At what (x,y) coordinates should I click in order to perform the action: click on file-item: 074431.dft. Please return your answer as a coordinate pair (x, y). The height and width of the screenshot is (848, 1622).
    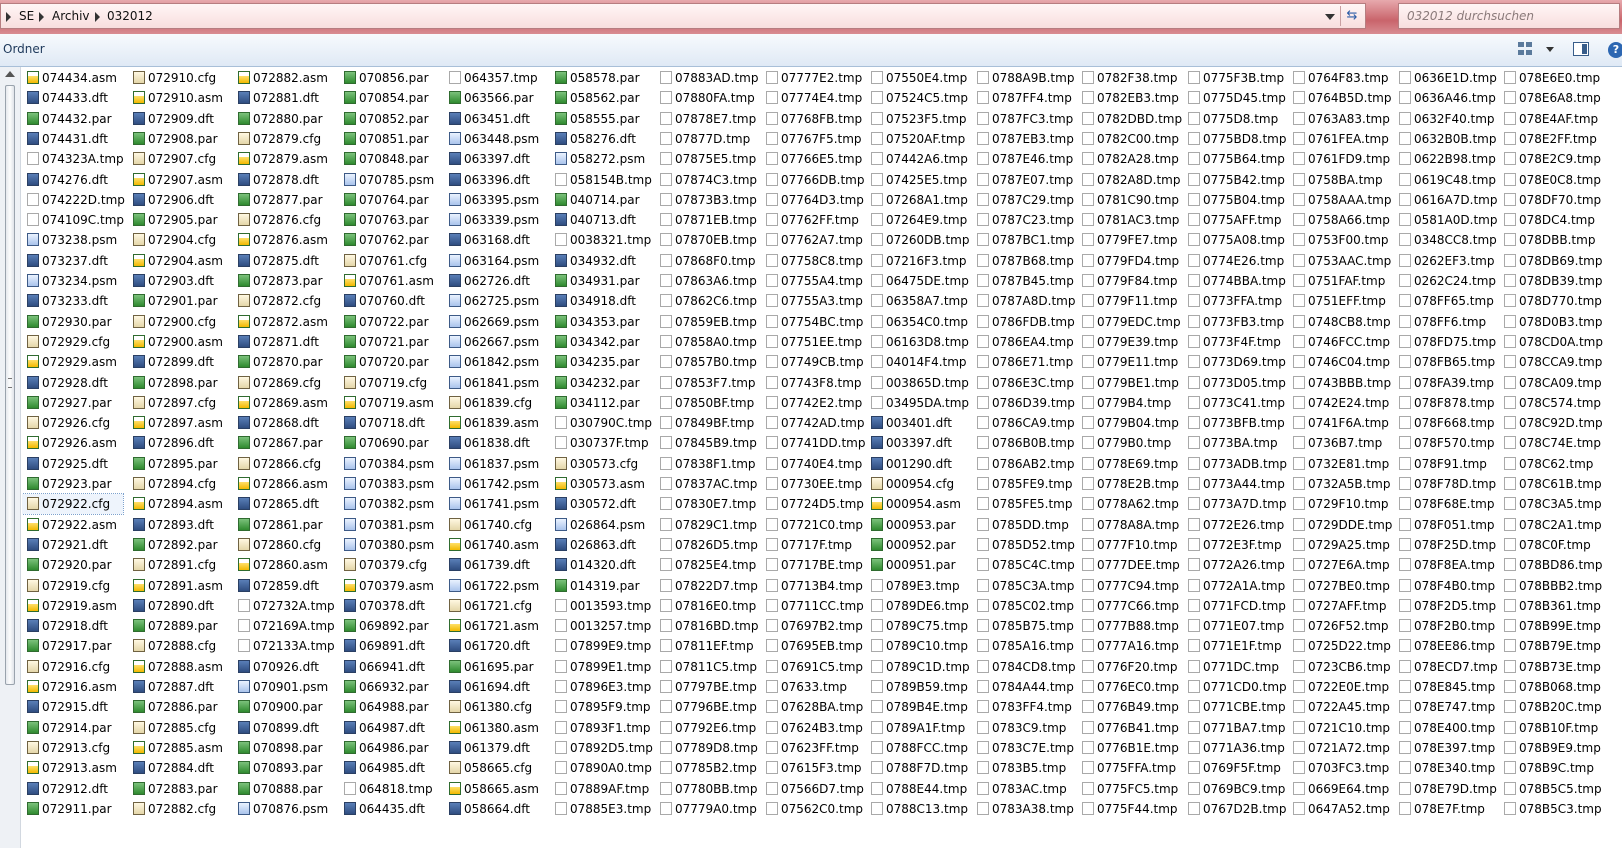
    Looking at the image, I should click on (72, 139).